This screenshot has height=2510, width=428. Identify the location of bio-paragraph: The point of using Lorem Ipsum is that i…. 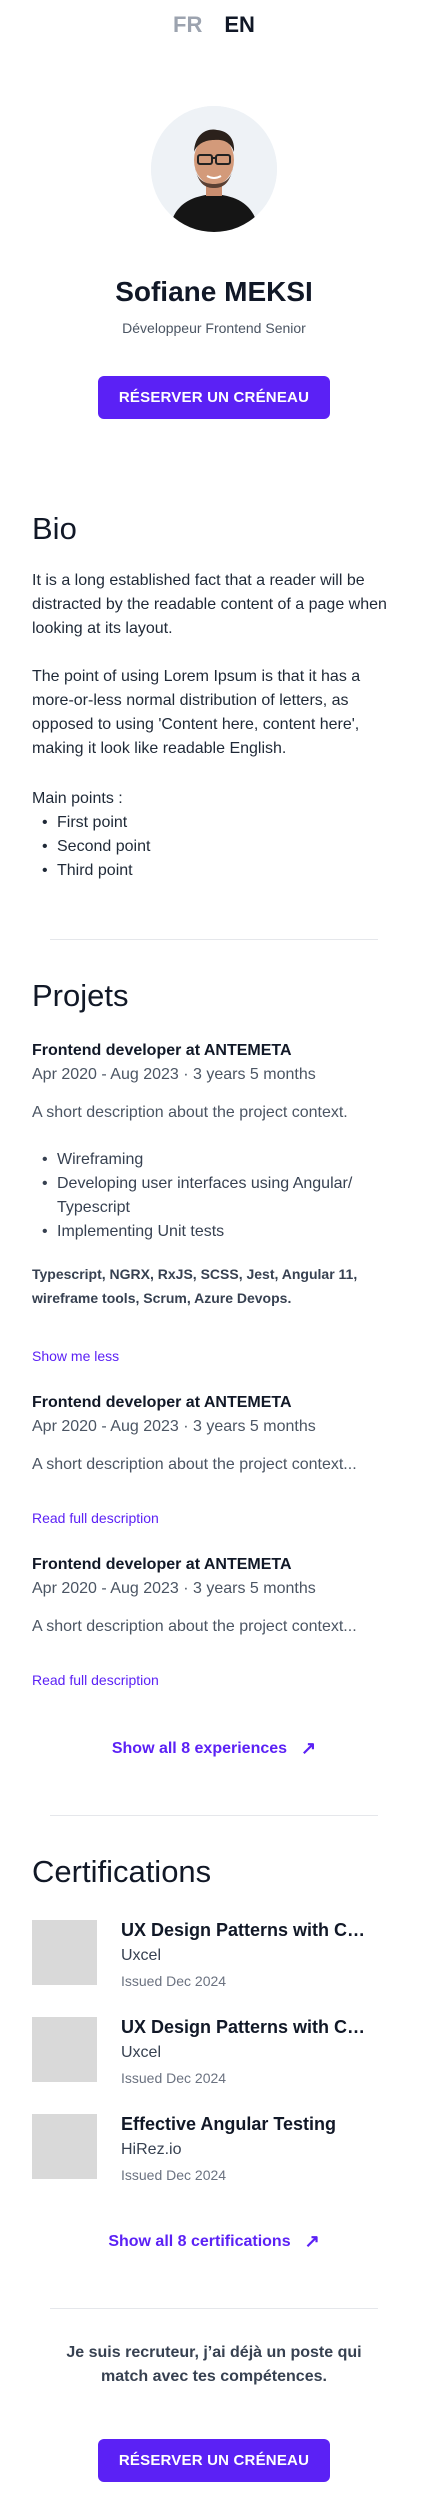
(196, 712).